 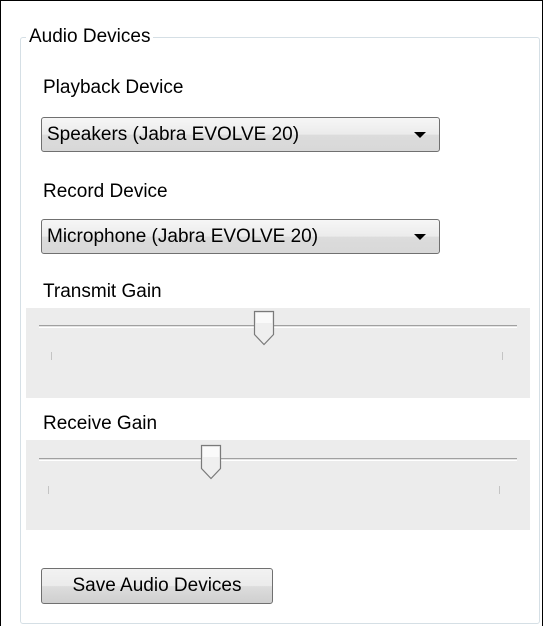 I want to click on receive-gain-panel, so click(x=278, y=485).